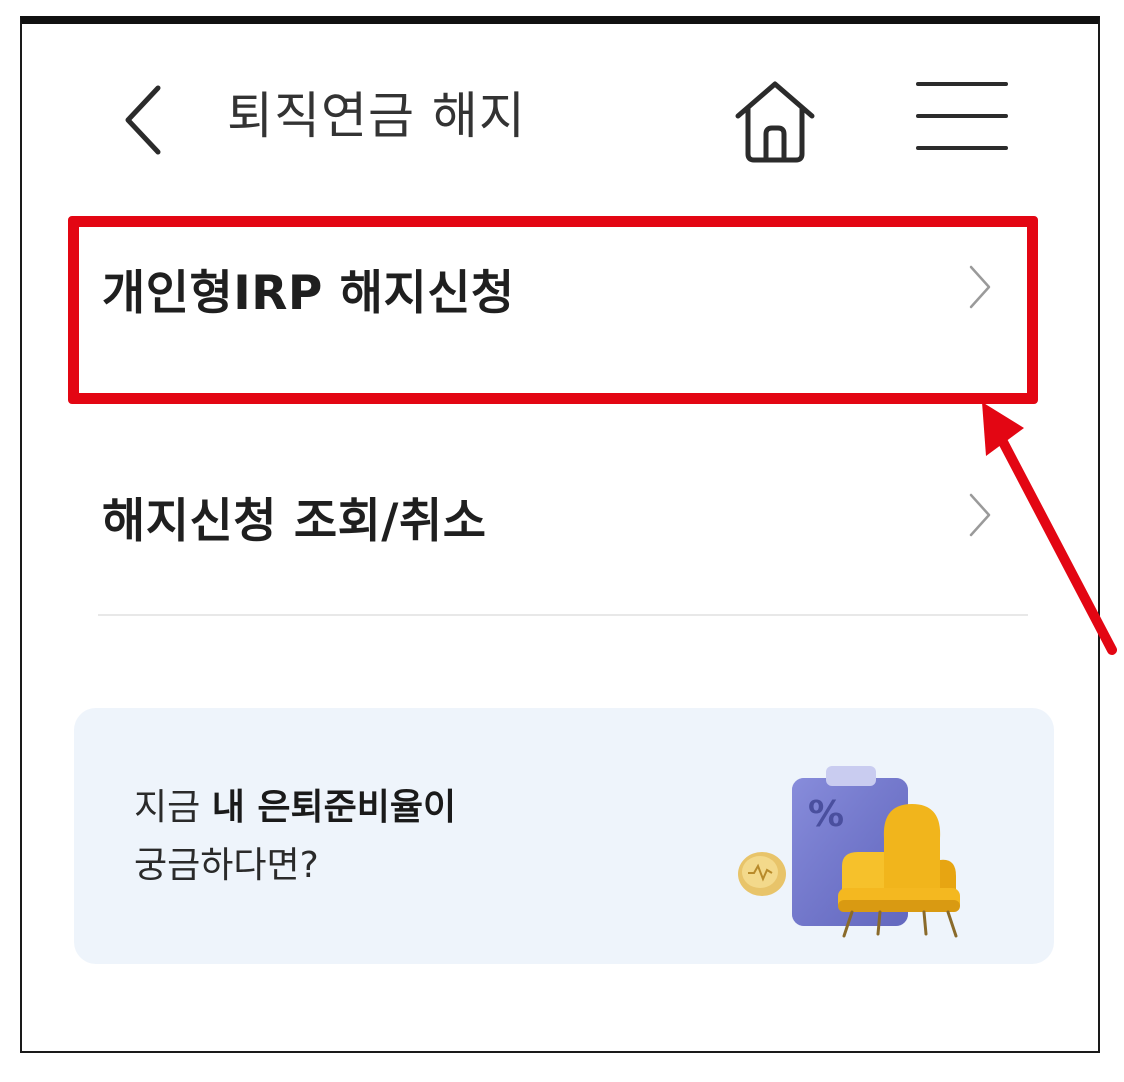 The image size is (1124, 1082). Describe the element at coordinates (173, 807) in the screenshot. I see `promo-prefix: 지금` at that location.